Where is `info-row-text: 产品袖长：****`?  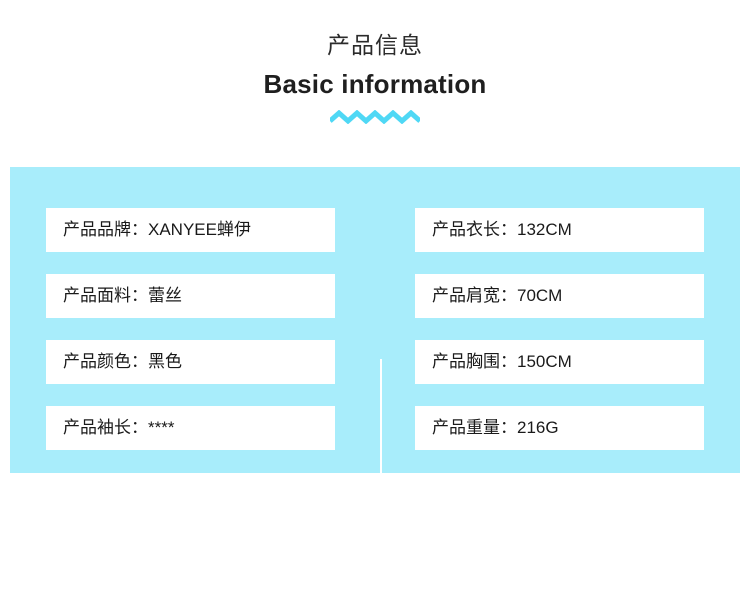
info-row-text: 产品袖长：**** is located at coordinates (119, 427).